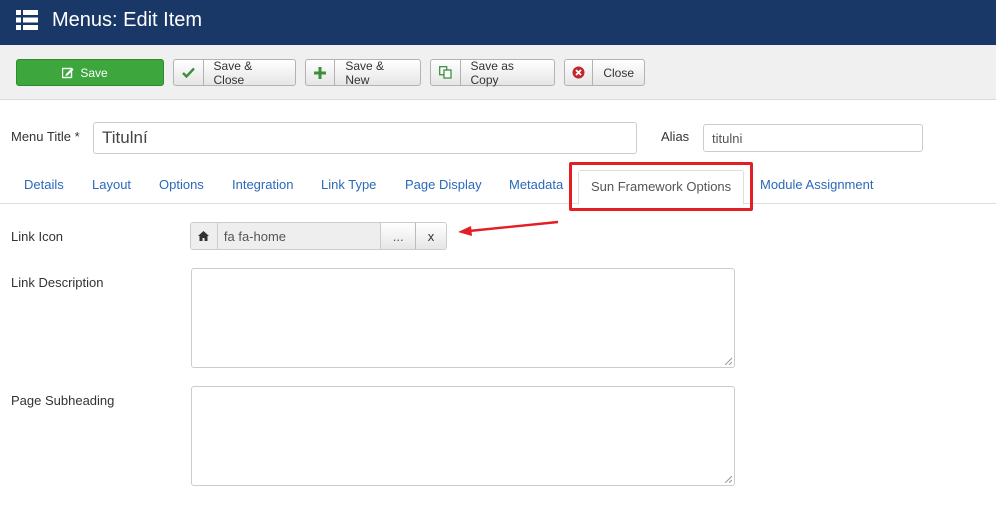 This screenshot has height=512, width=996. Describe the element at coordinates (44, 184) in the screenshot. I see `tab-details: Details` at that location.